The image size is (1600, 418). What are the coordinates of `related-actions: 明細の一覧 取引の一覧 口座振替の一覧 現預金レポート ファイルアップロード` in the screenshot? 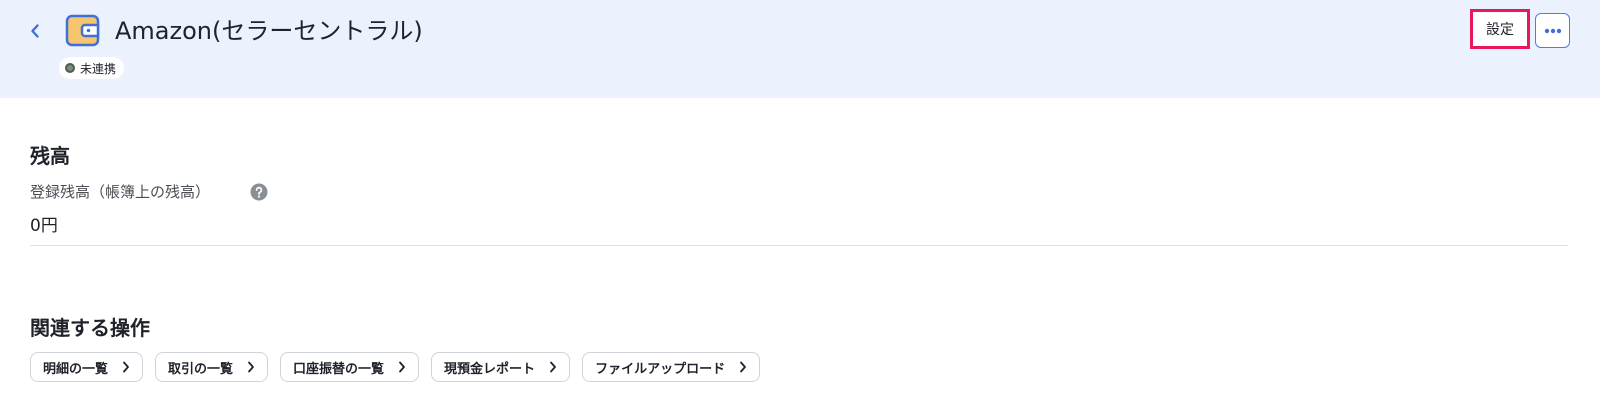 It's located at (395, 367).